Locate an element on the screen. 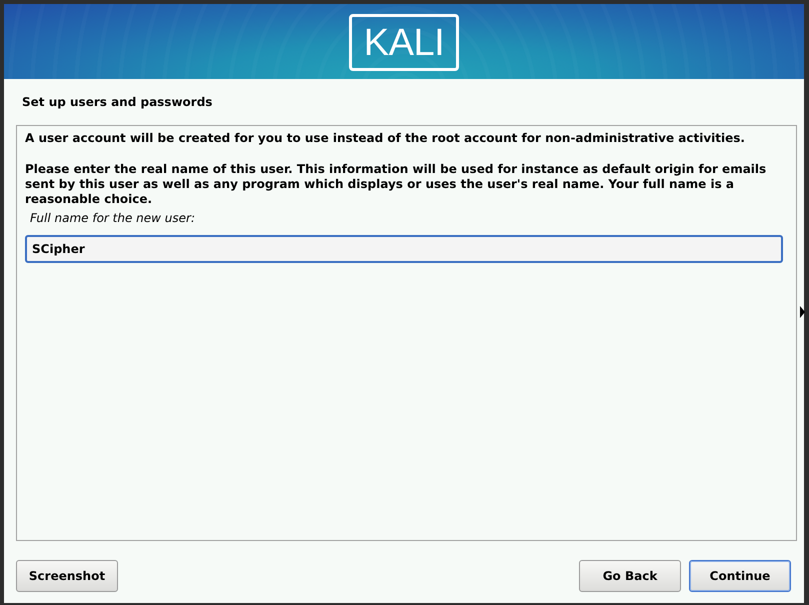 The height and width of the screenshot is (605, 809). pointer-icon is located at coordinates (802, 312).